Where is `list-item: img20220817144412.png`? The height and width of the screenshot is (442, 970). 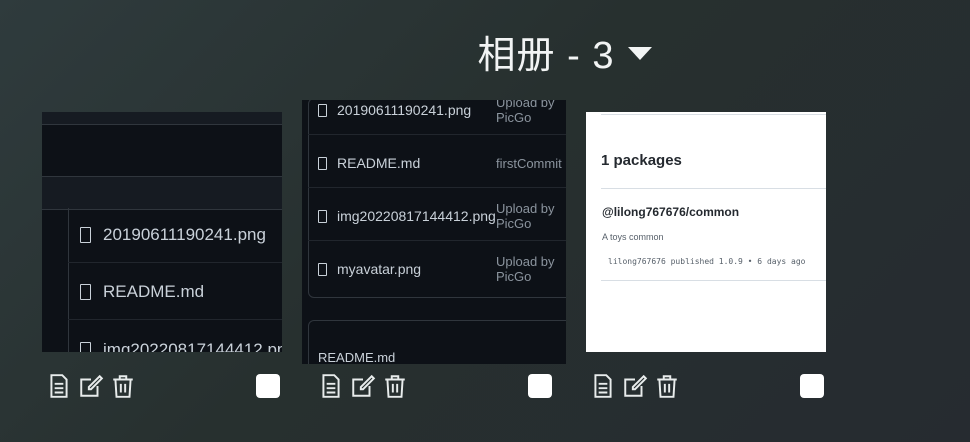 list-item: img20220817144412.png is located at coordinates (181, 346).